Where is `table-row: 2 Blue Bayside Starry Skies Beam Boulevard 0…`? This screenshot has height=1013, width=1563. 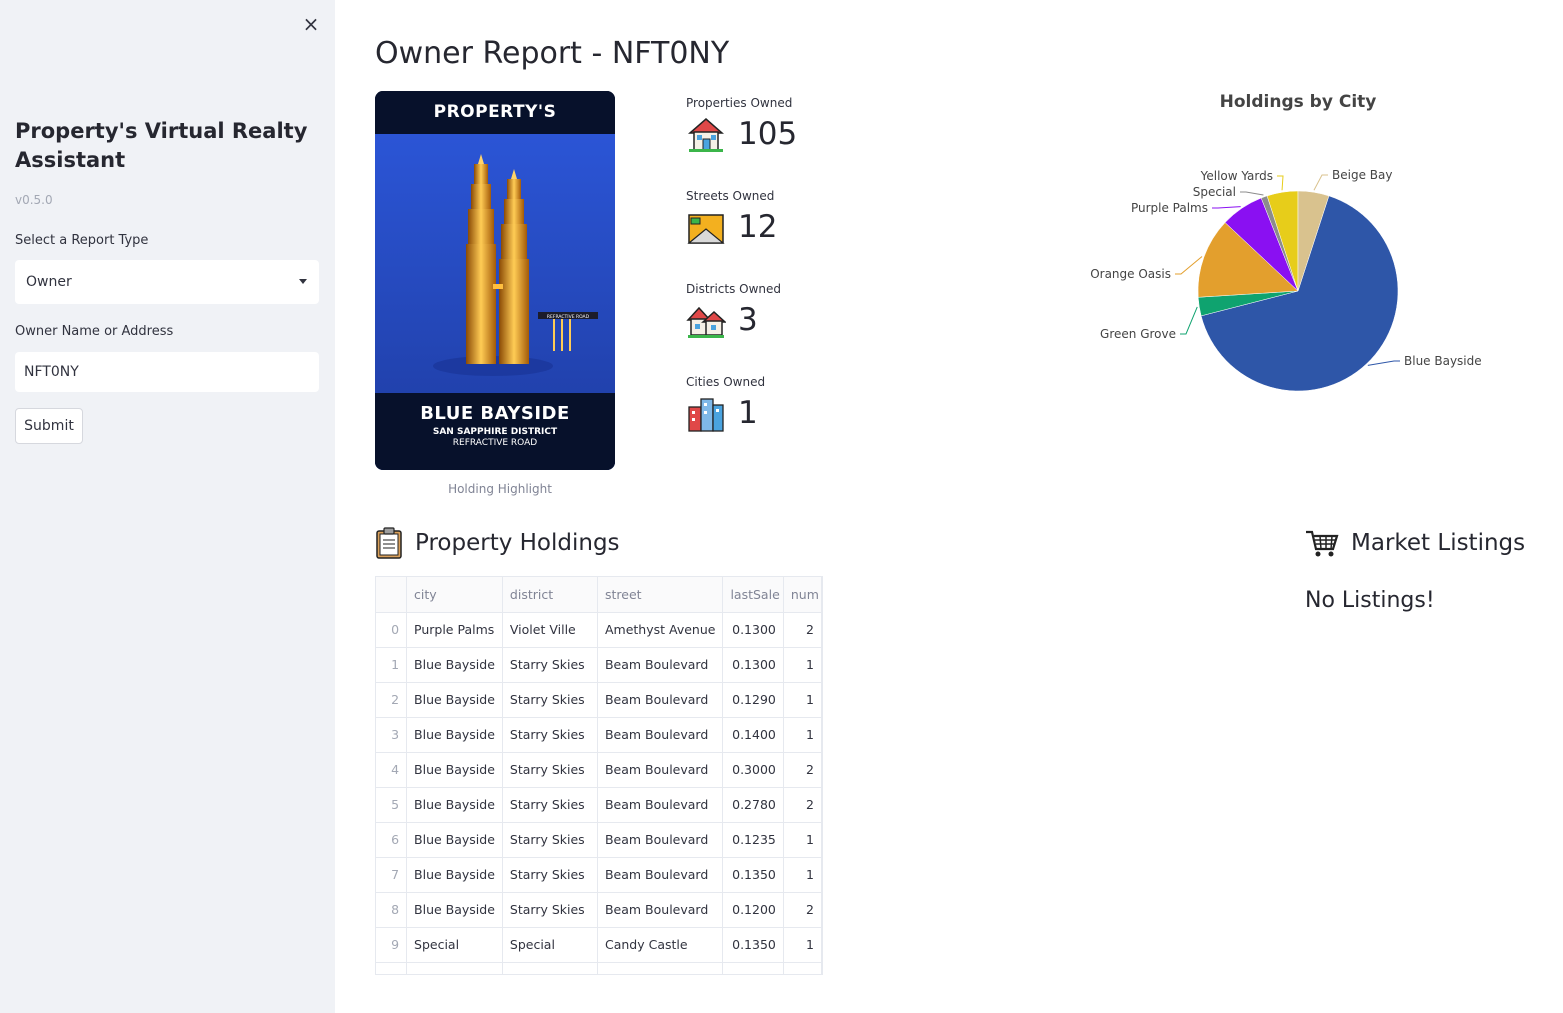
table-row: 2 Blue Bayside Starry Skies Beam Boulevard 0… is located at coordinates (599, 700).